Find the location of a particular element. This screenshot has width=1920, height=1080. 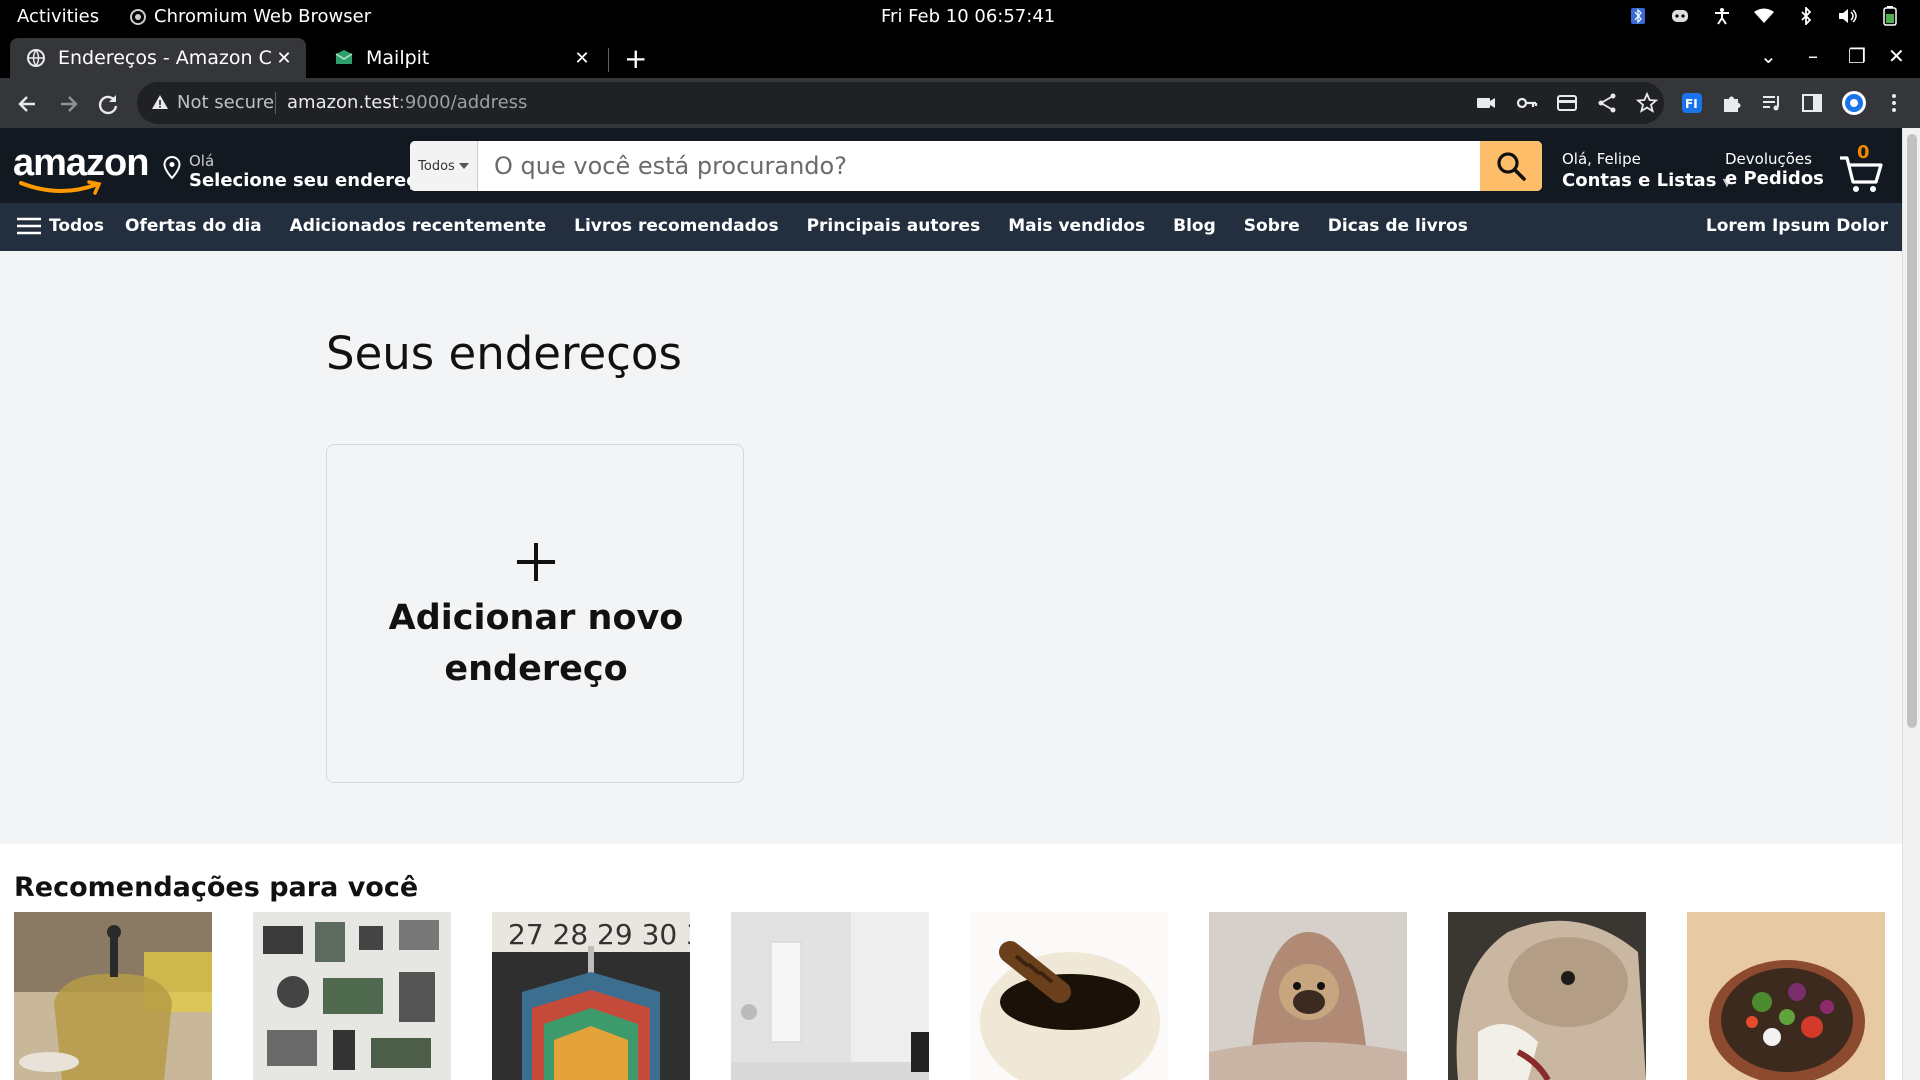

bluetooth-app-icon is located at coordinates (1638, 16).